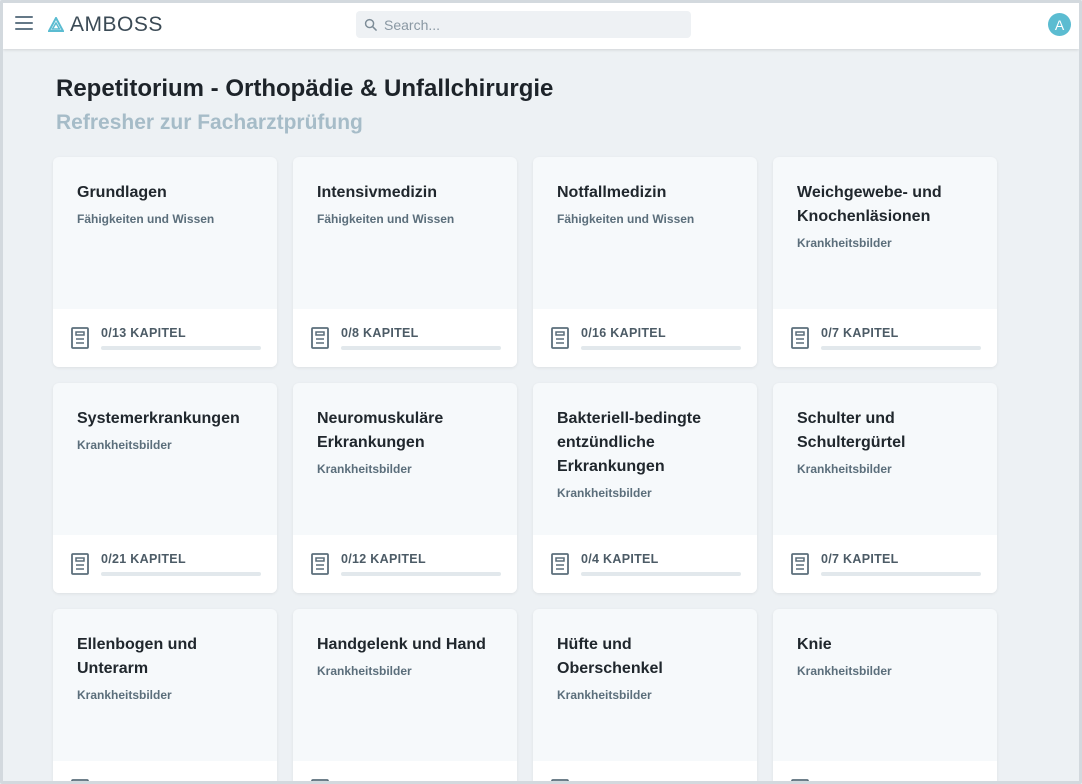 The image size is (1082, 784). What do you see at coordinates (137, 656) in the screenshot?
I see `course-card-title-text: Ellenbogen und Unterarm` at bounding box center [137, 656].